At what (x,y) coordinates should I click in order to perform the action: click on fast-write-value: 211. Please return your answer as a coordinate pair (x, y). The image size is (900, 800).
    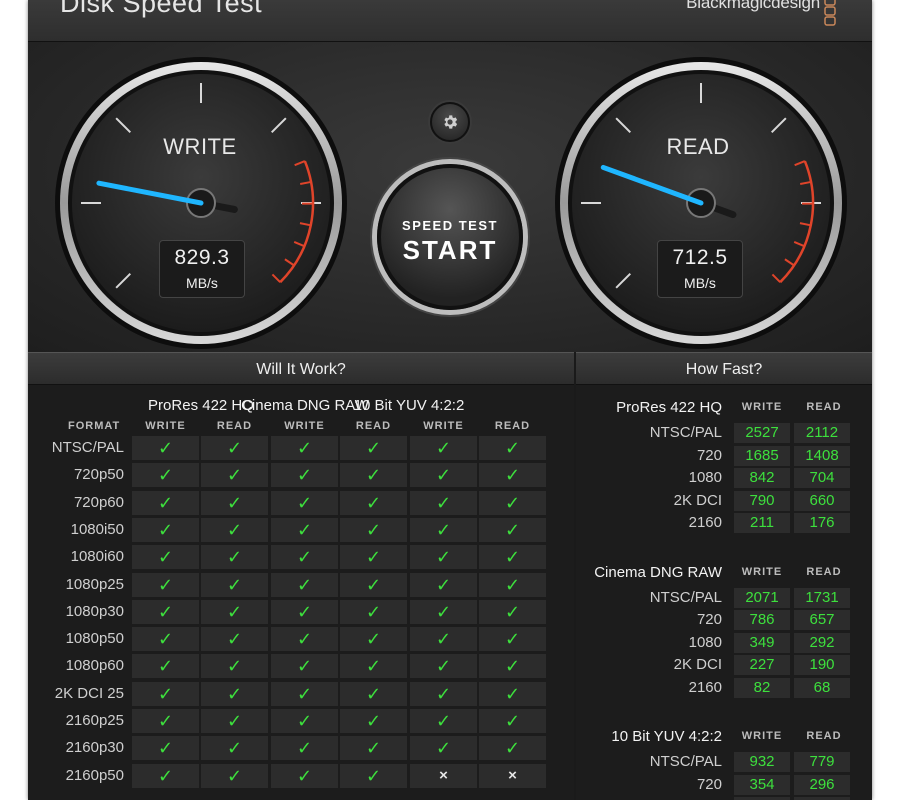
    Looking at the image, I should click on (762, 523).